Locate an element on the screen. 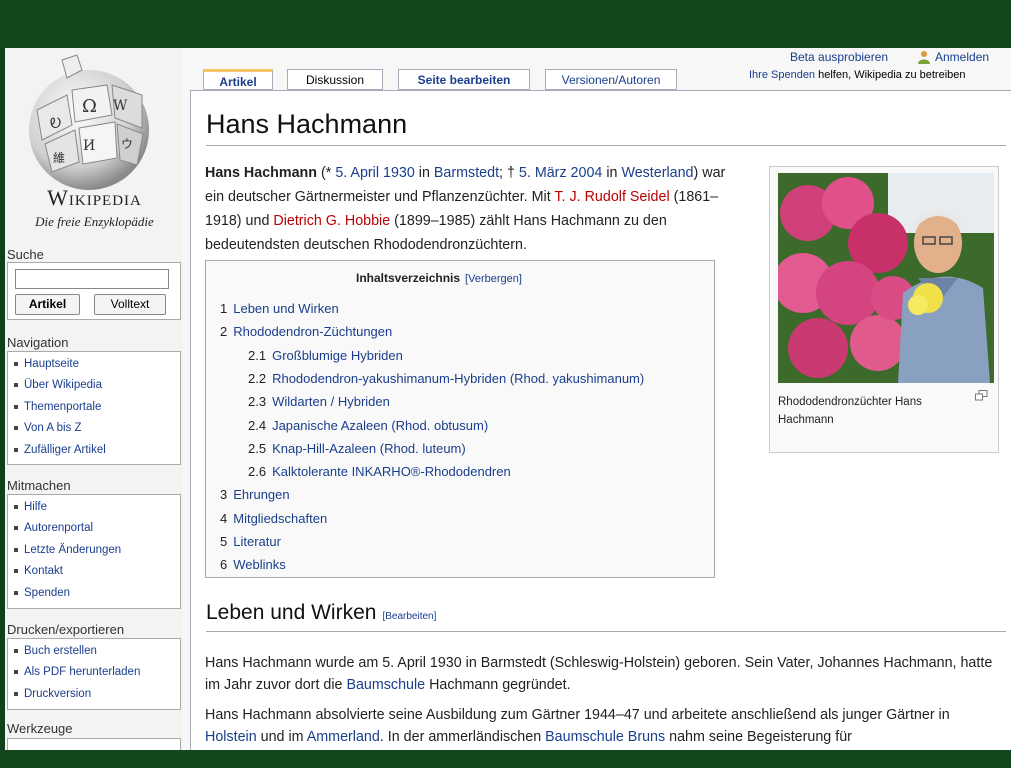  toc-item-label: Ehrungen is located at coordinates (261, 495).